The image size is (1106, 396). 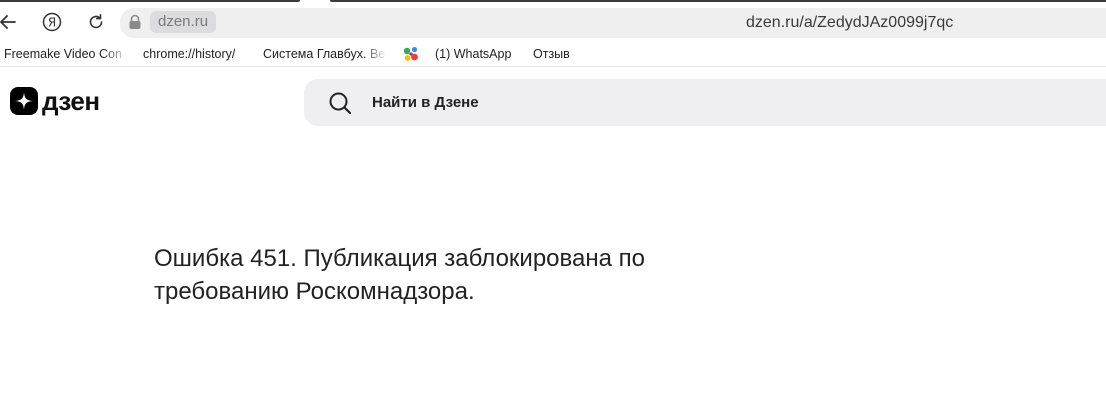 I want to click on domain-chip: dzen.ru, so click(x=183, y=22).